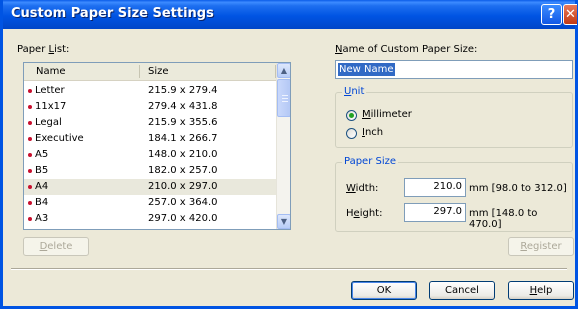 The width and height of the screenshot is (578, 309). Describe the element at coordinates (139, 71) in the screenshot. I see `column-divider` at that location.